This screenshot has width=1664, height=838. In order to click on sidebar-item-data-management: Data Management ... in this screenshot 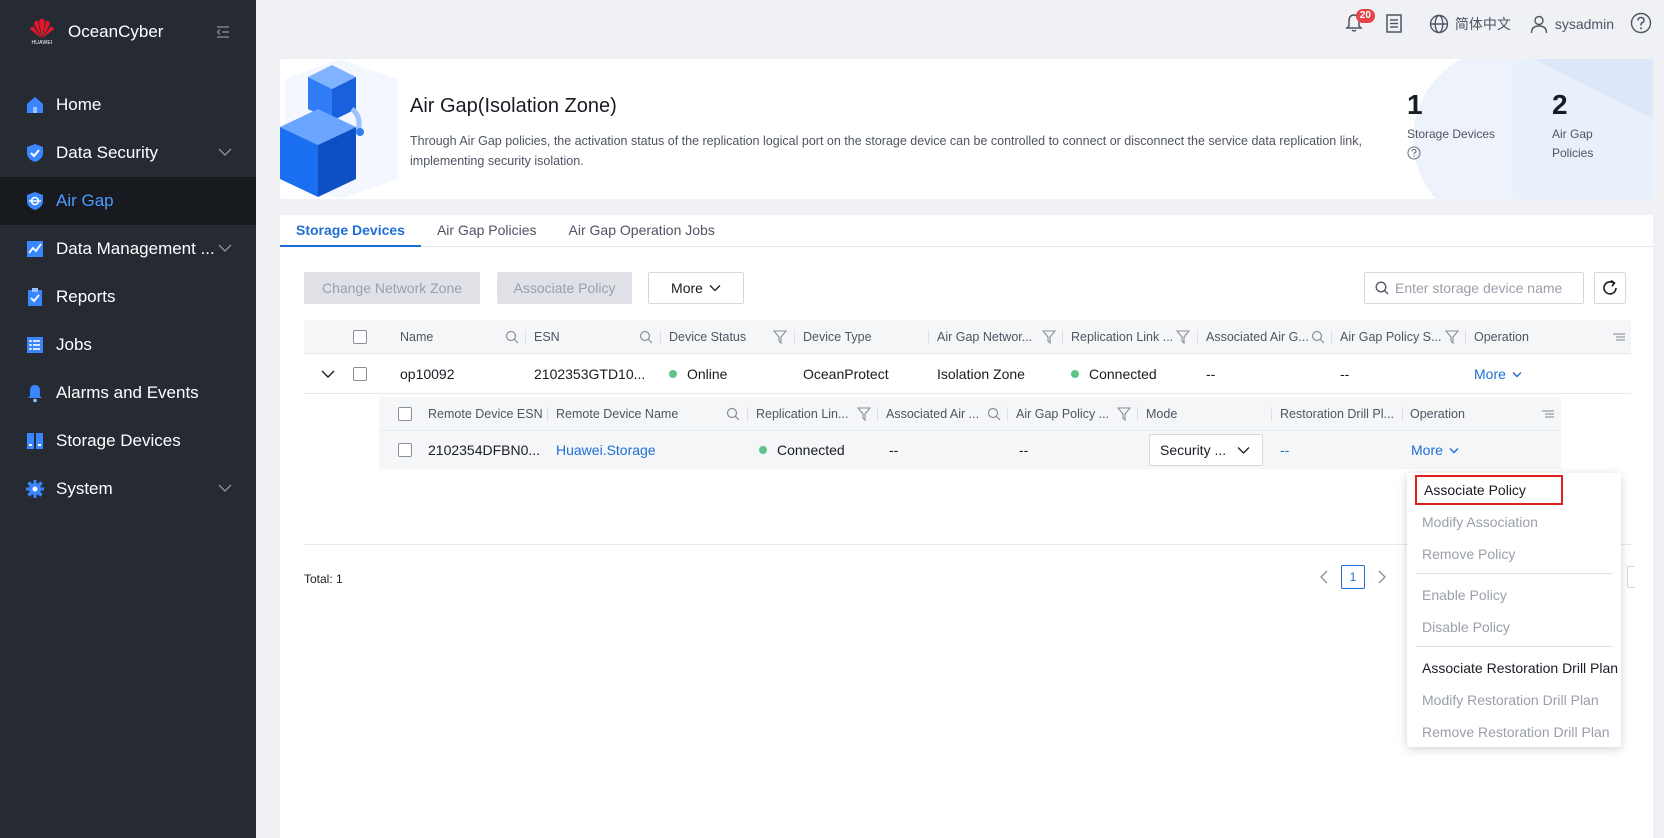, I will do `click(128, 249)`.